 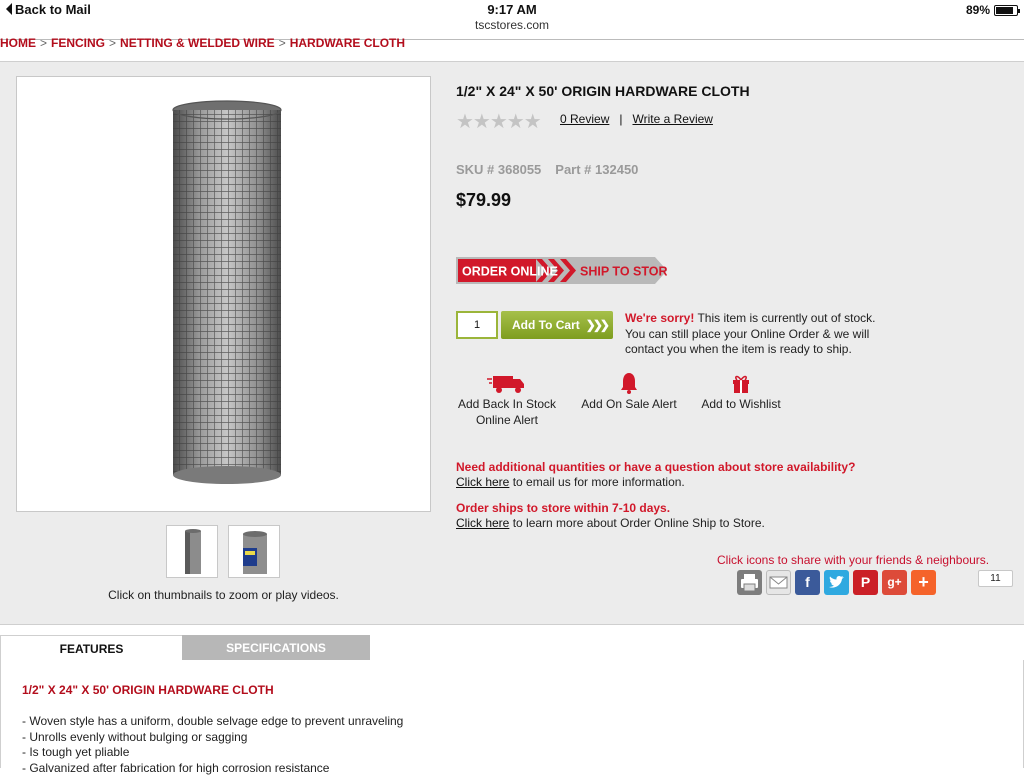 I want to click on add-to-cart-button: Add To Cart ❯❯❯, so click(x=557, y=325).